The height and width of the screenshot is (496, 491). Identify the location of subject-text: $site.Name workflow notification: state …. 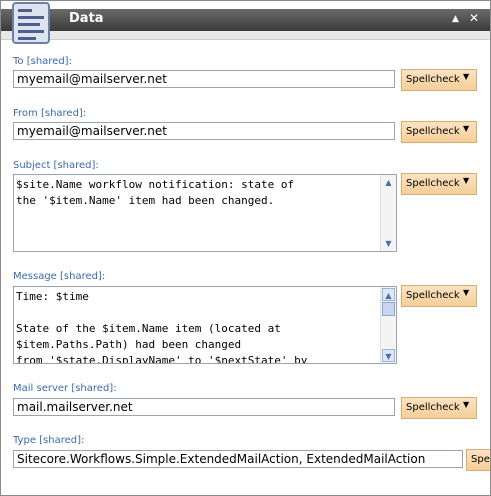
(155, 192).